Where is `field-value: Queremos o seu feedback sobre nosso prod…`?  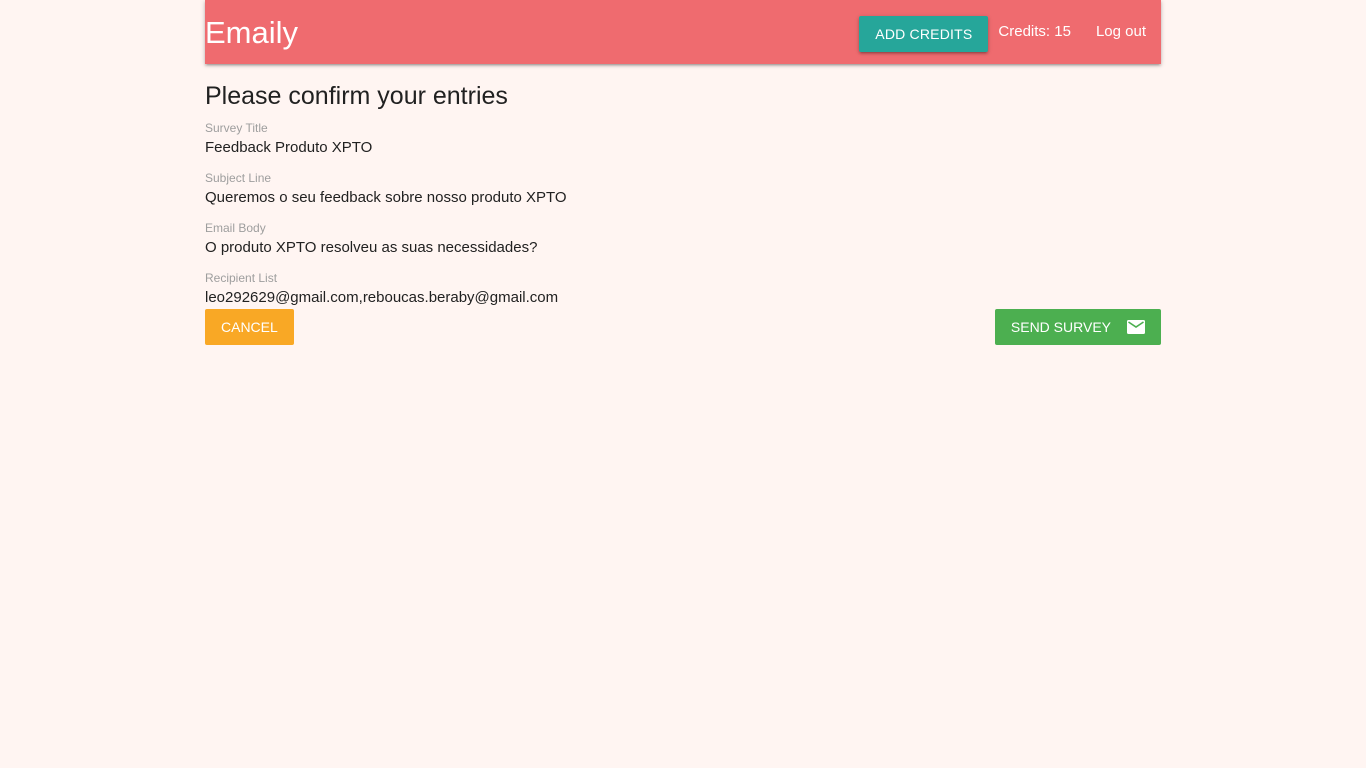 field-value: Queremos o seu feedback sobre nosso prod… is located at coordinates (386, 197).